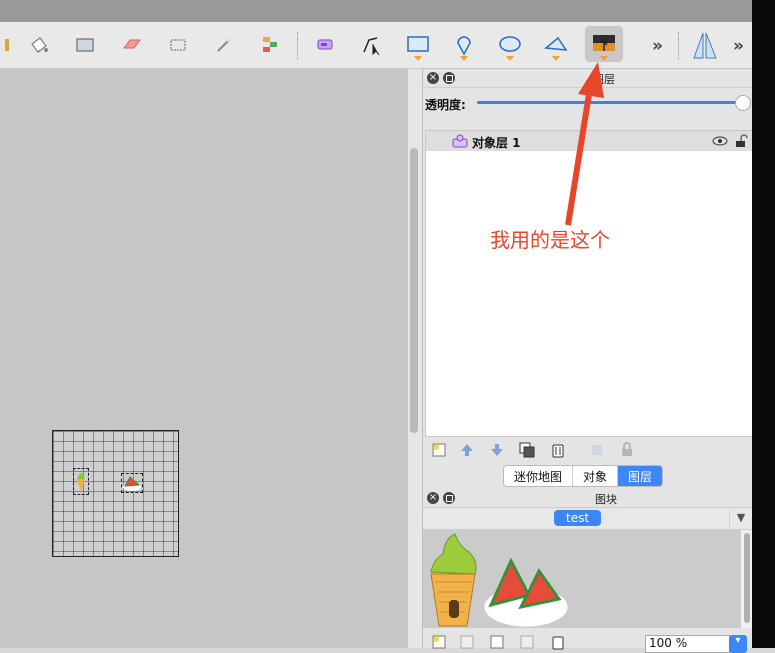  I want to click on icecream-tile, so click(453, 579).